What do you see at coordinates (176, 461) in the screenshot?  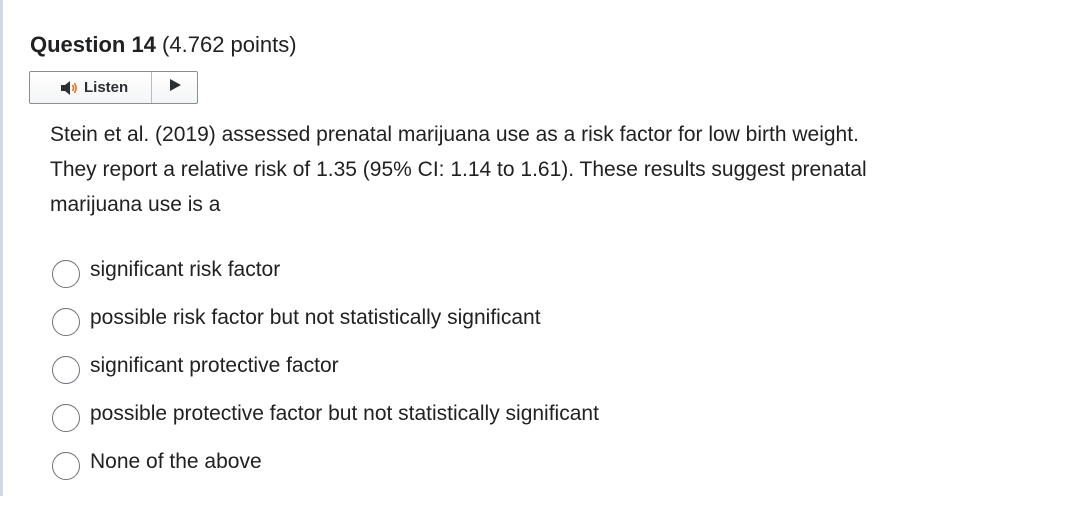 I see `answer-label: None of the above` at bounding box center [176, 461].